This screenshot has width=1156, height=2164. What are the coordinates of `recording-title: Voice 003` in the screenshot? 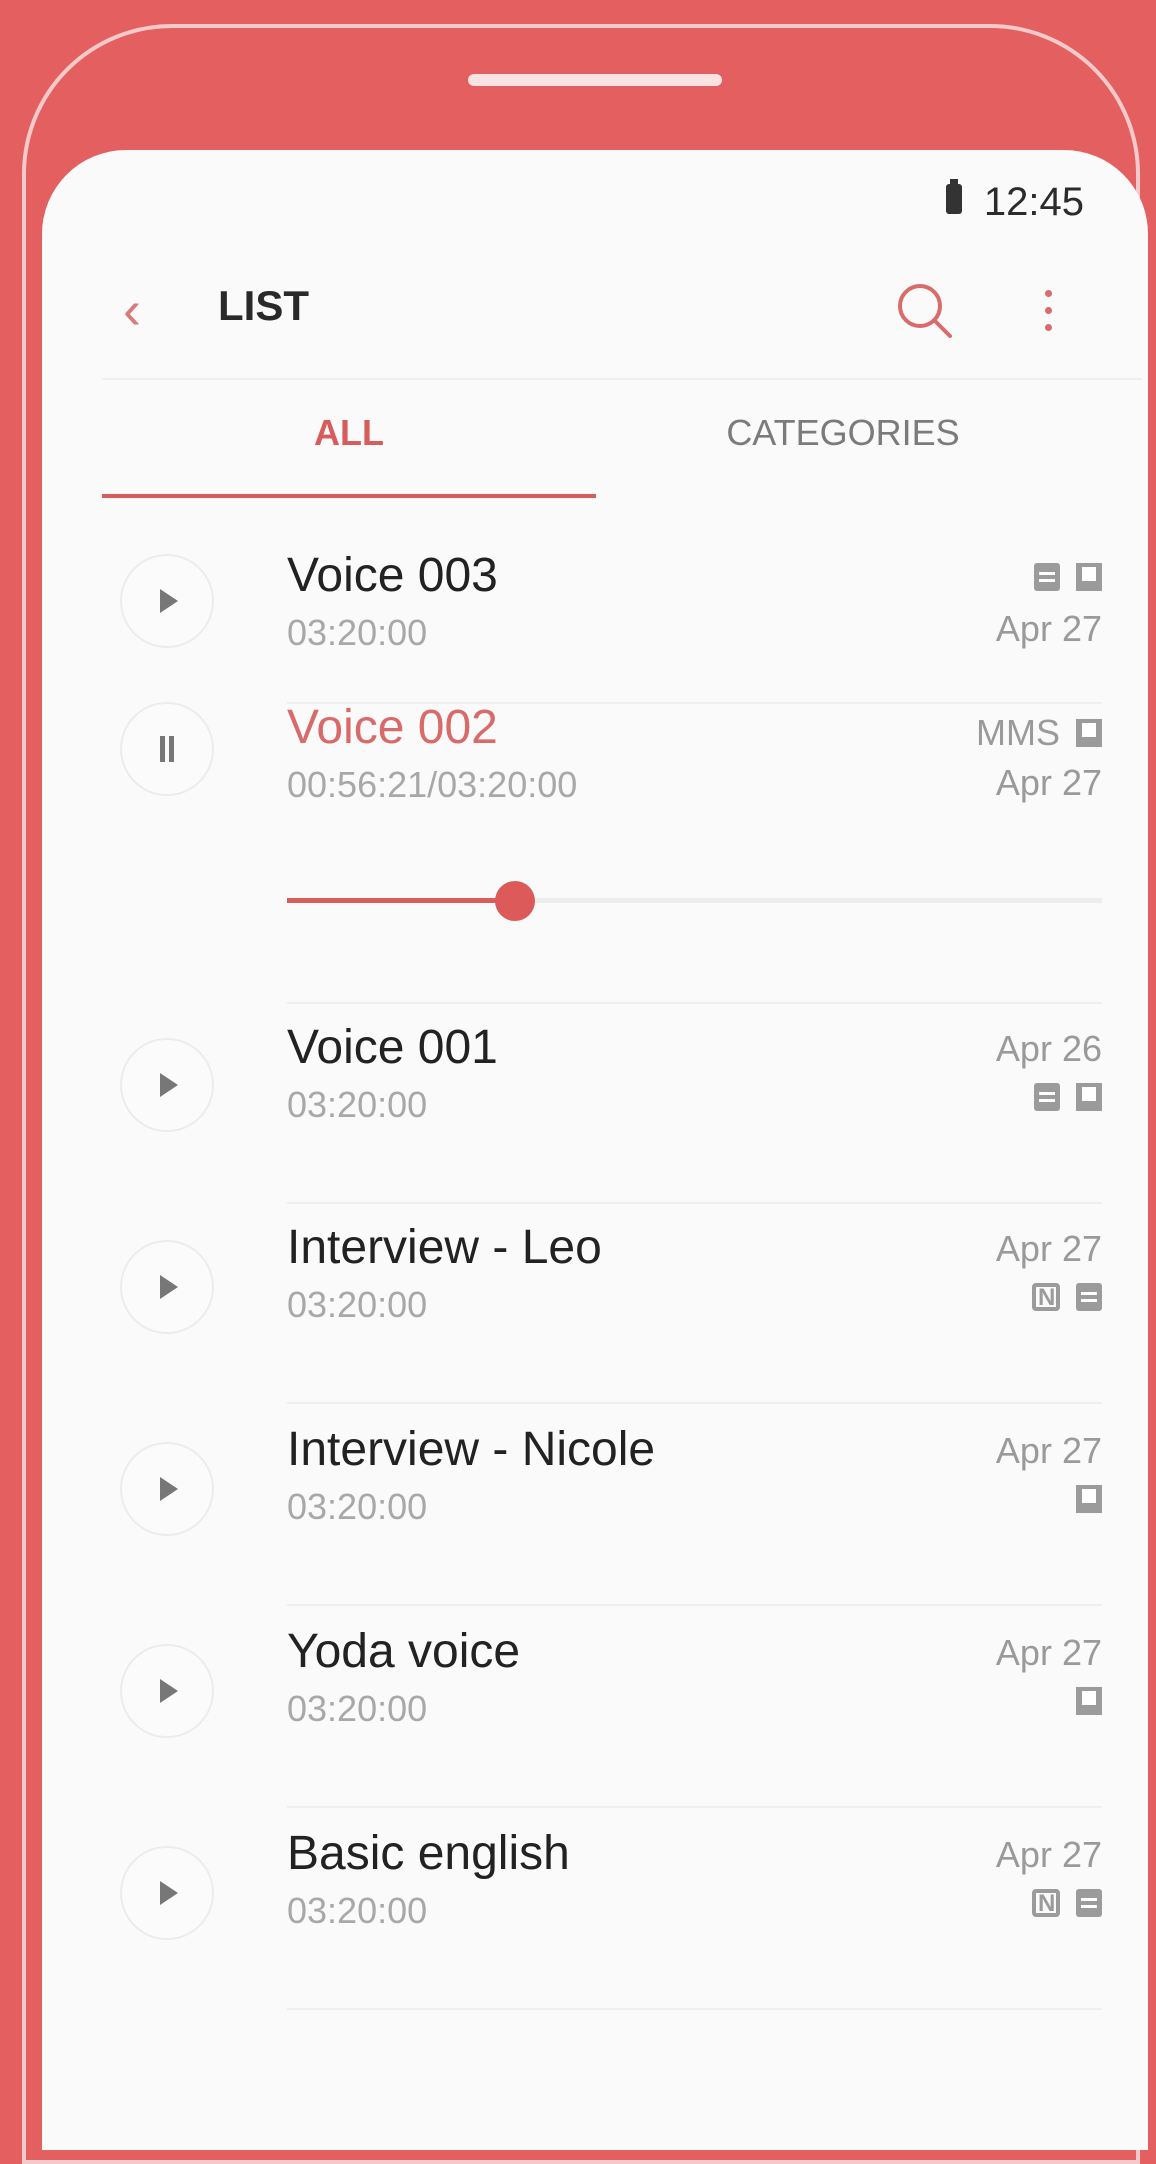 It's located at (392, 575).